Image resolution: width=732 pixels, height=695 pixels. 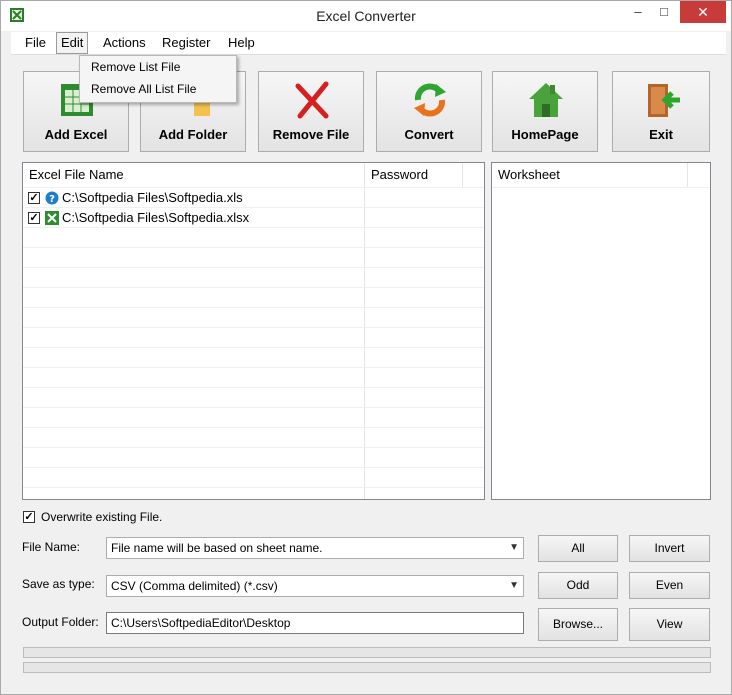 I want to click on file-name-value: File name will be based on sheet name., so click(x=217, y=548).